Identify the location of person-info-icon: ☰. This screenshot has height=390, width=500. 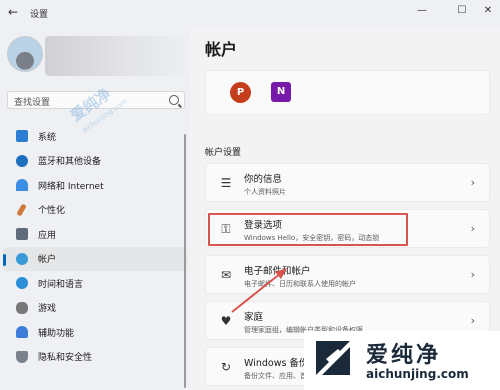
(226, 183).